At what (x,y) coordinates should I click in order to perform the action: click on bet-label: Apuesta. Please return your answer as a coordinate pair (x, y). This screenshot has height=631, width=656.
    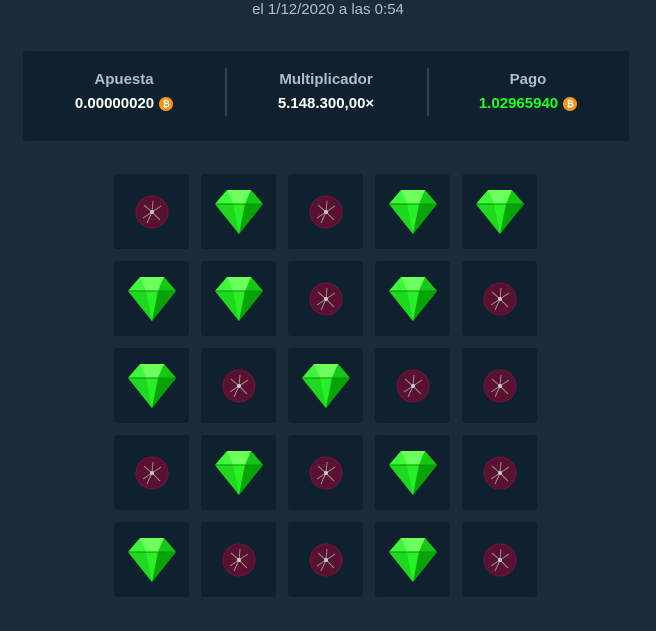
    Looking at the image, I should click on (124, 79).